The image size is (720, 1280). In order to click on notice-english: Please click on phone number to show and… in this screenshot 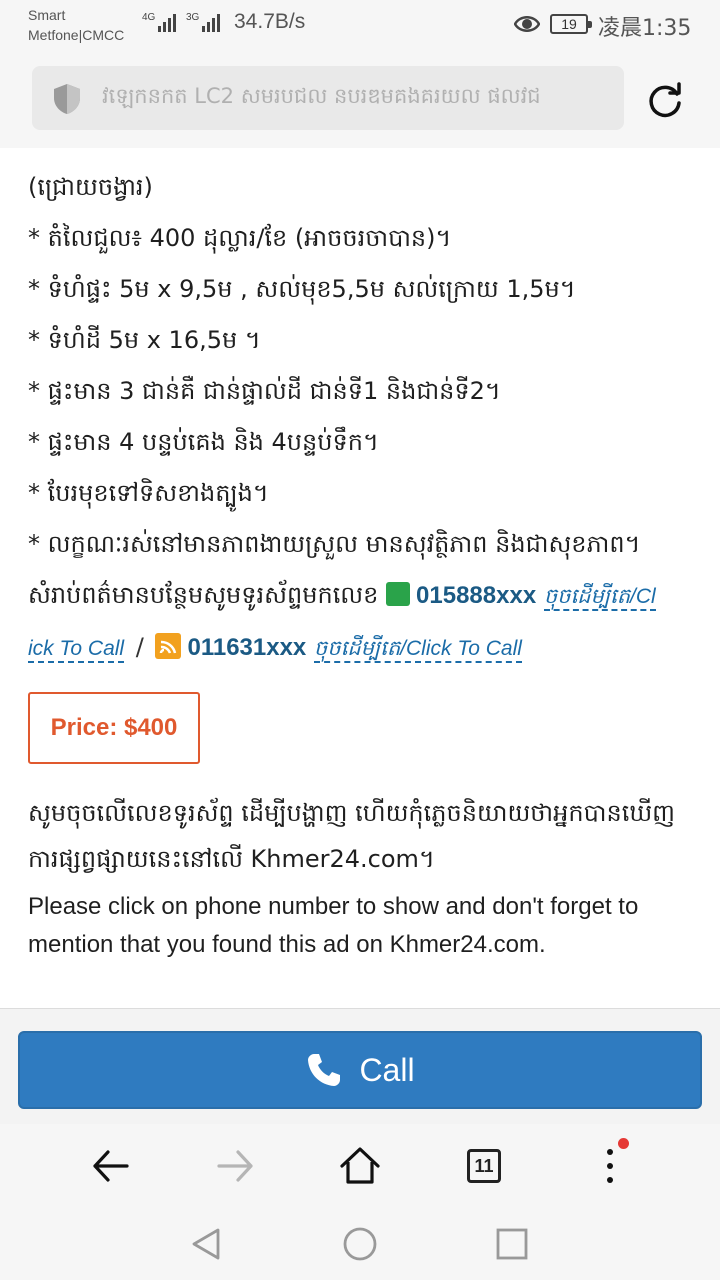, I will do `click(333, 925)`.